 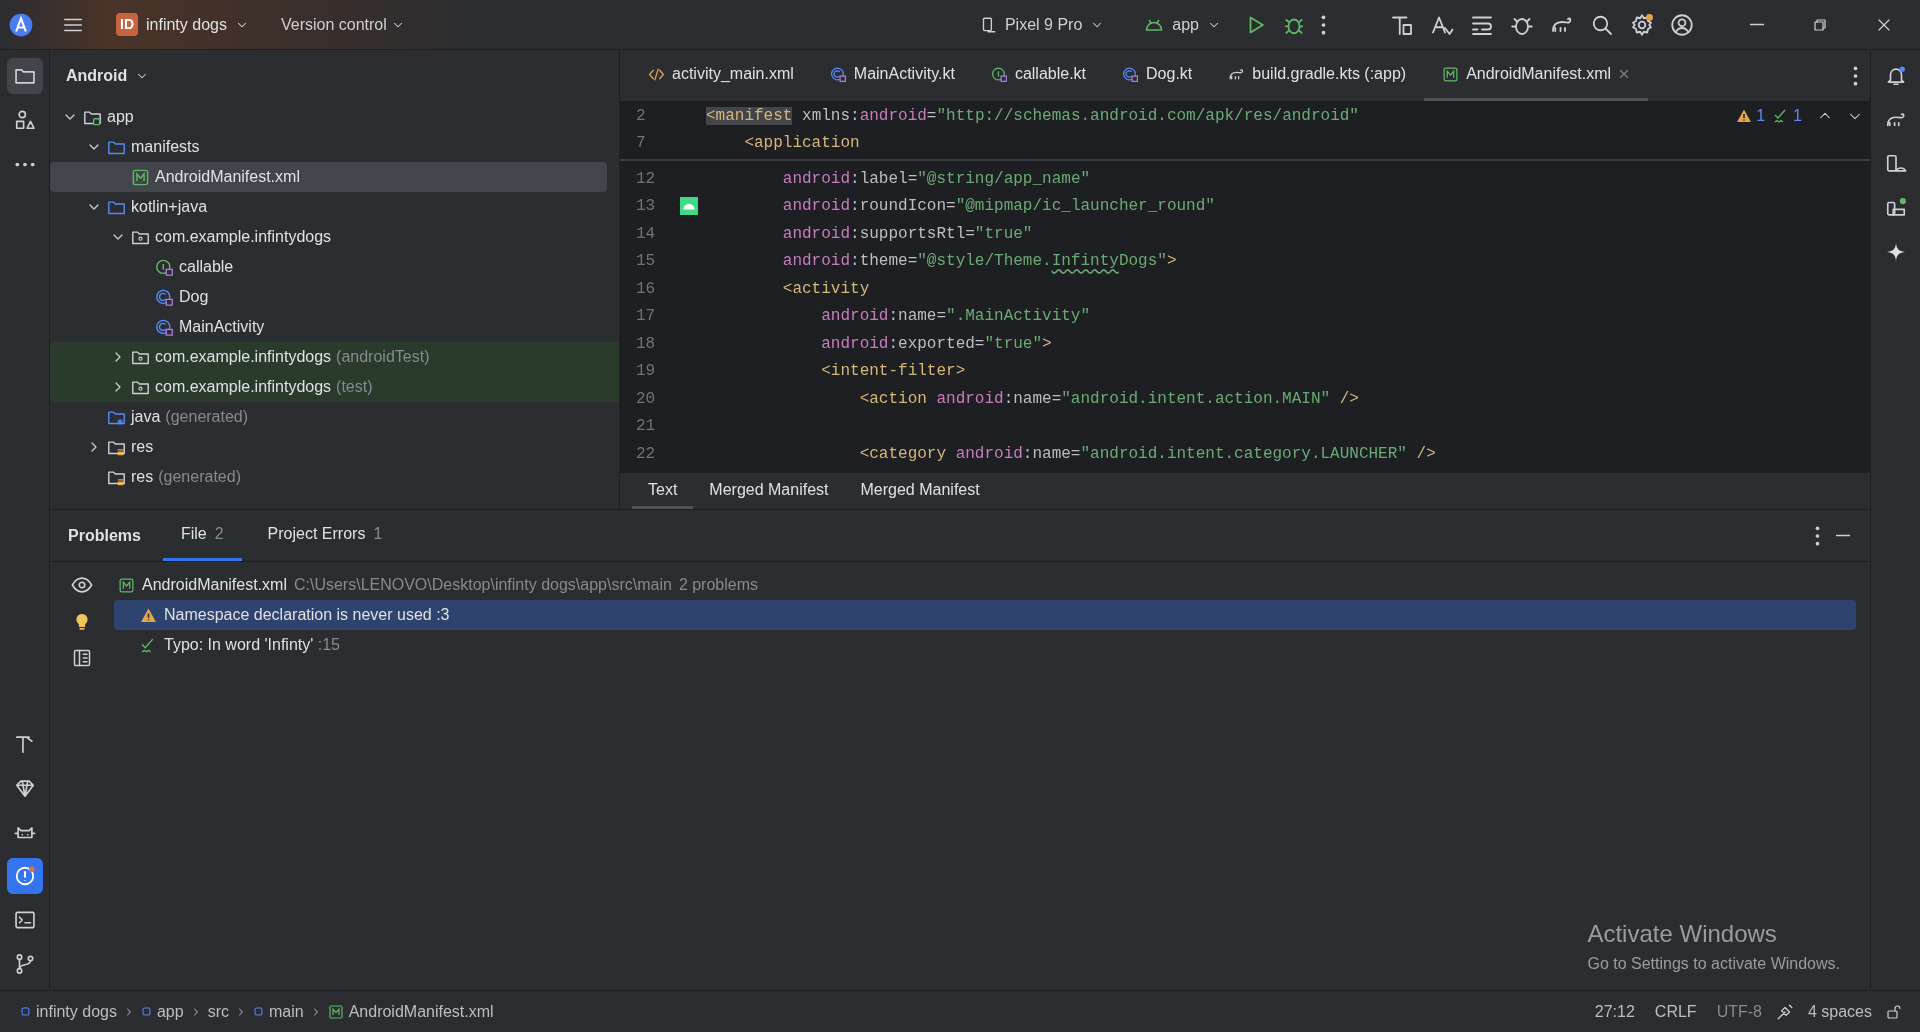 I want to click on brush-icon, so click(x=1784, y=1011).